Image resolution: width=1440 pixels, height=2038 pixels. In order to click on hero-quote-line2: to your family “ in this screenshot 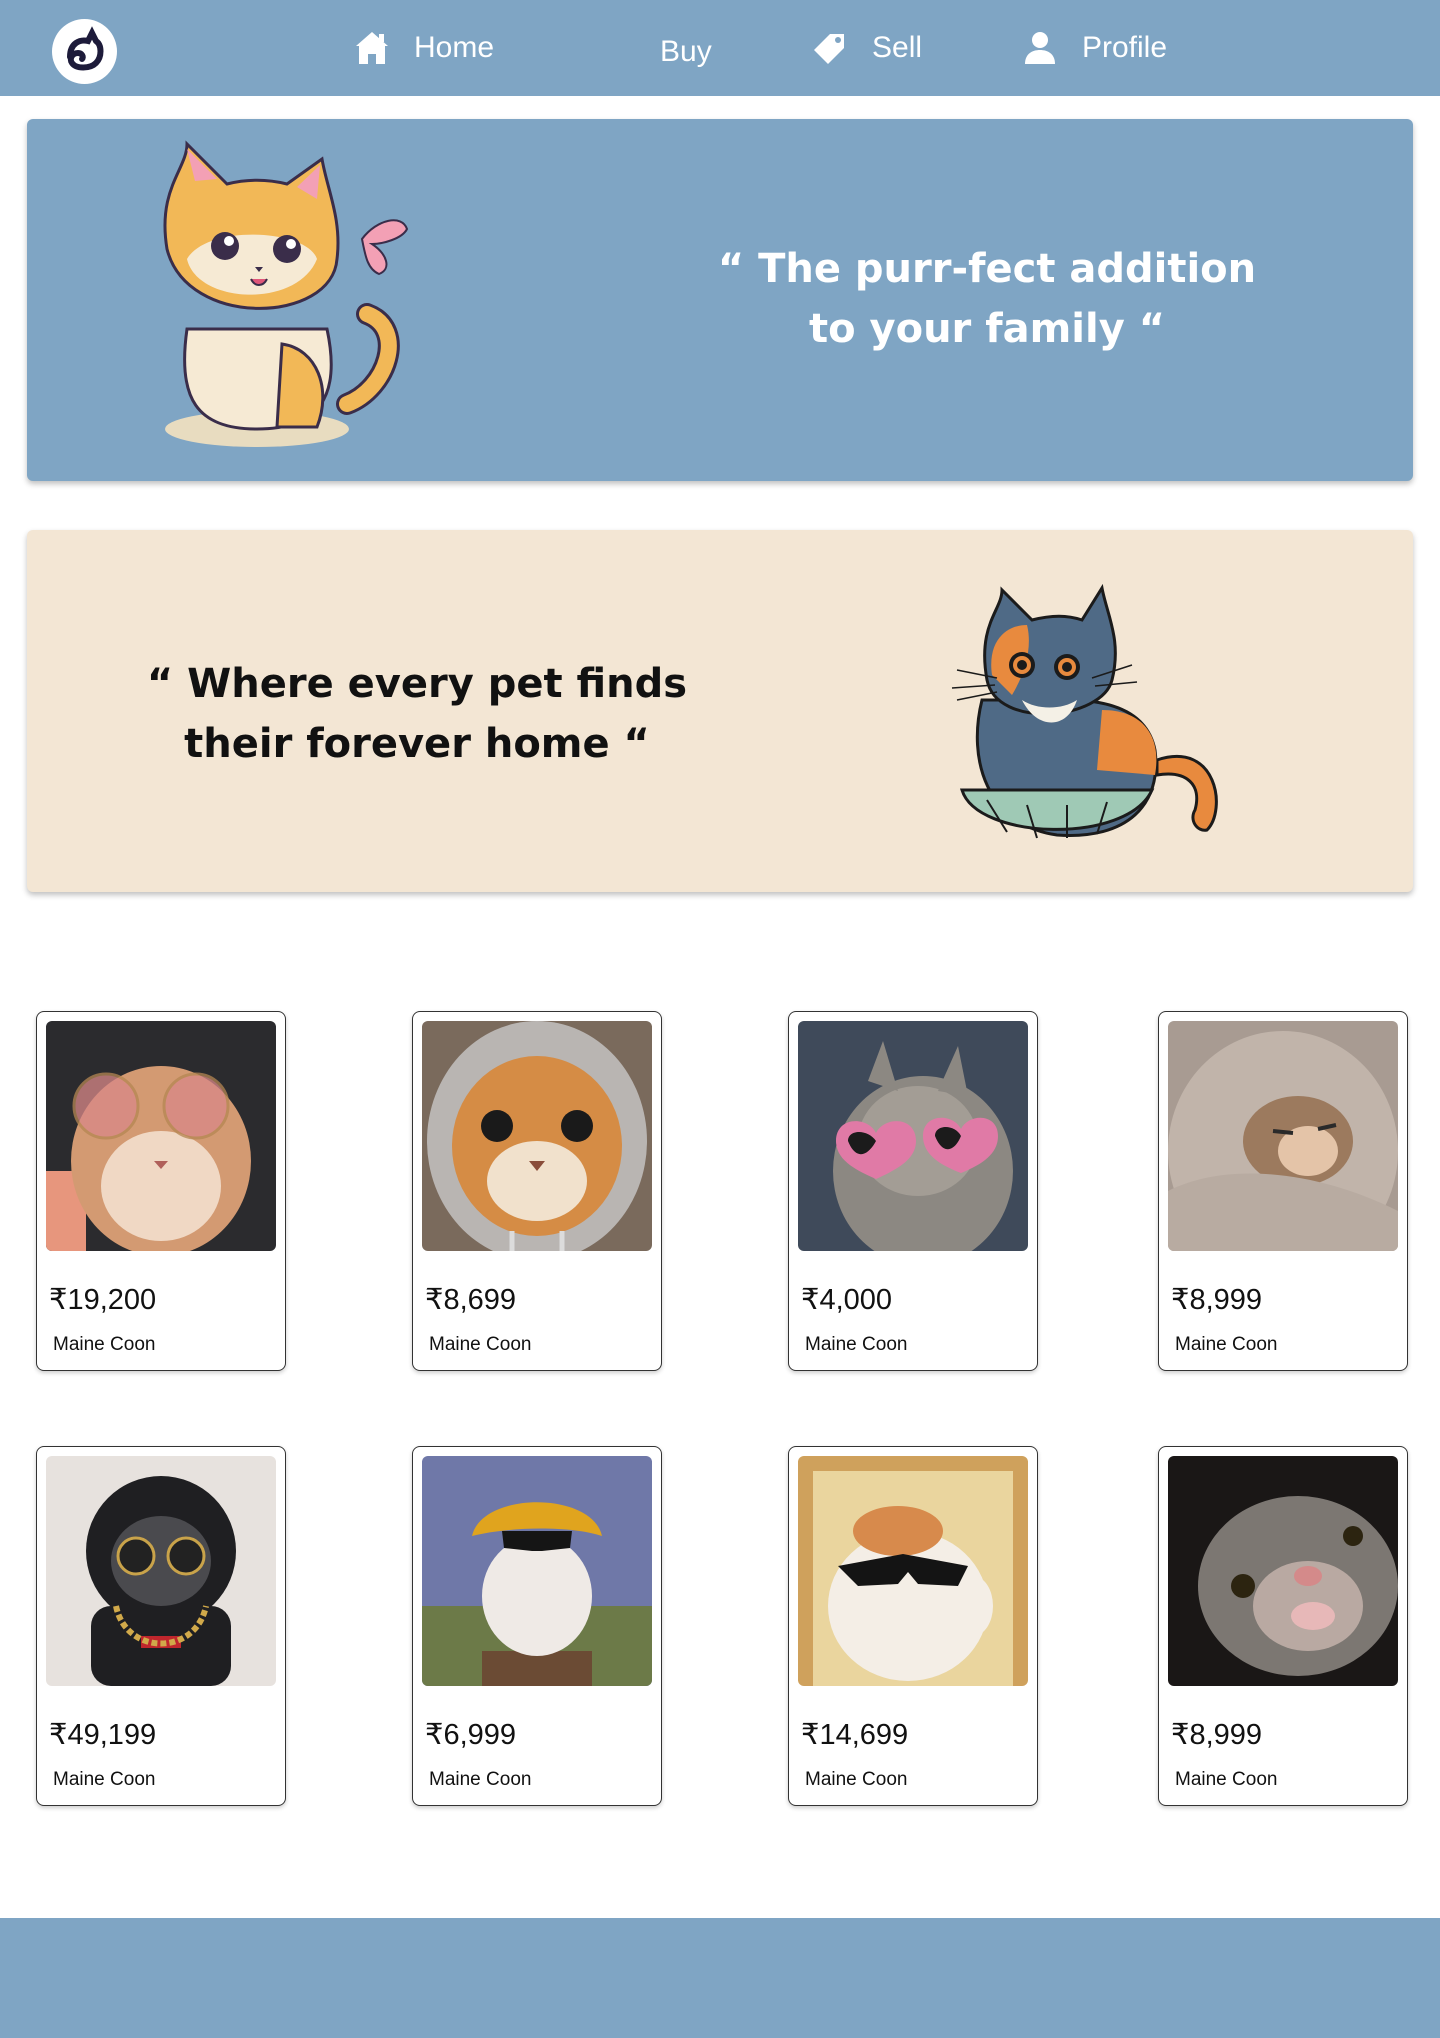, I will do `click(987, 329)`.